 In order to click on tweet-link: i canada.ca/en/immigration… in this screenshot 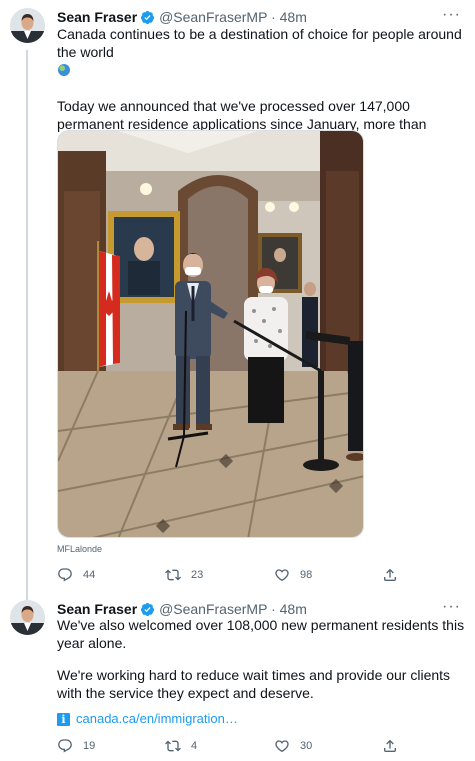, I will do `click(147, 719)`.